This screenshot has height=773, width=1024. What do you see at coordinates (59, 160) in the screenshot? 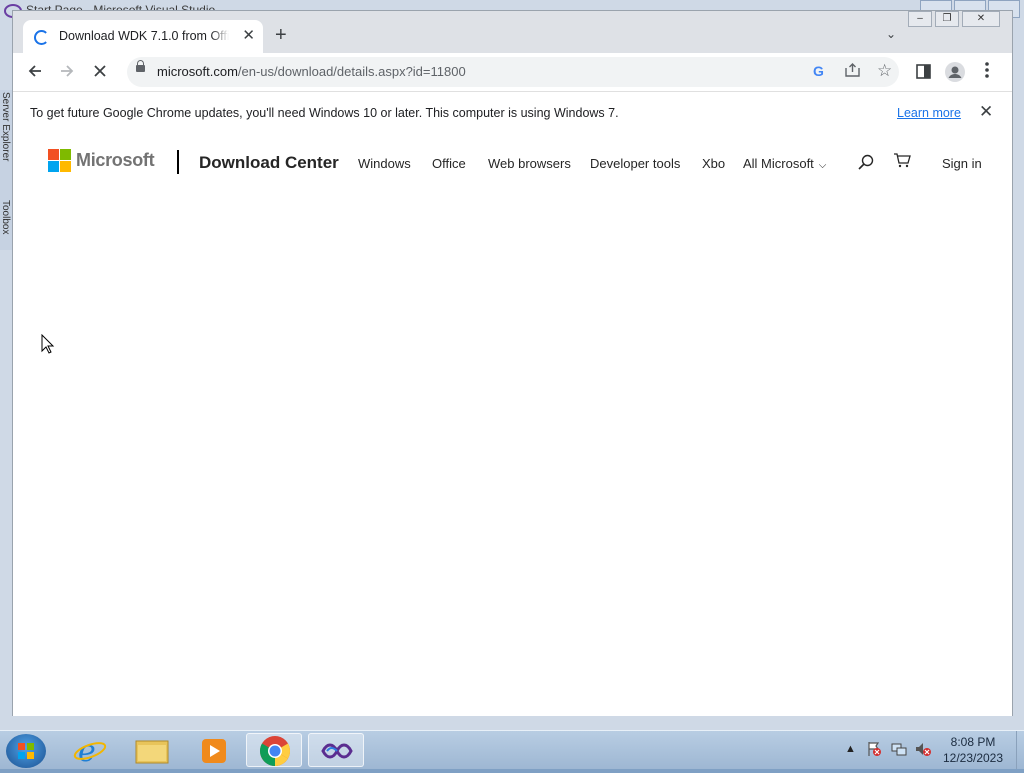
I see `microsoft-logo-icon` at bounding box center [59, 160].